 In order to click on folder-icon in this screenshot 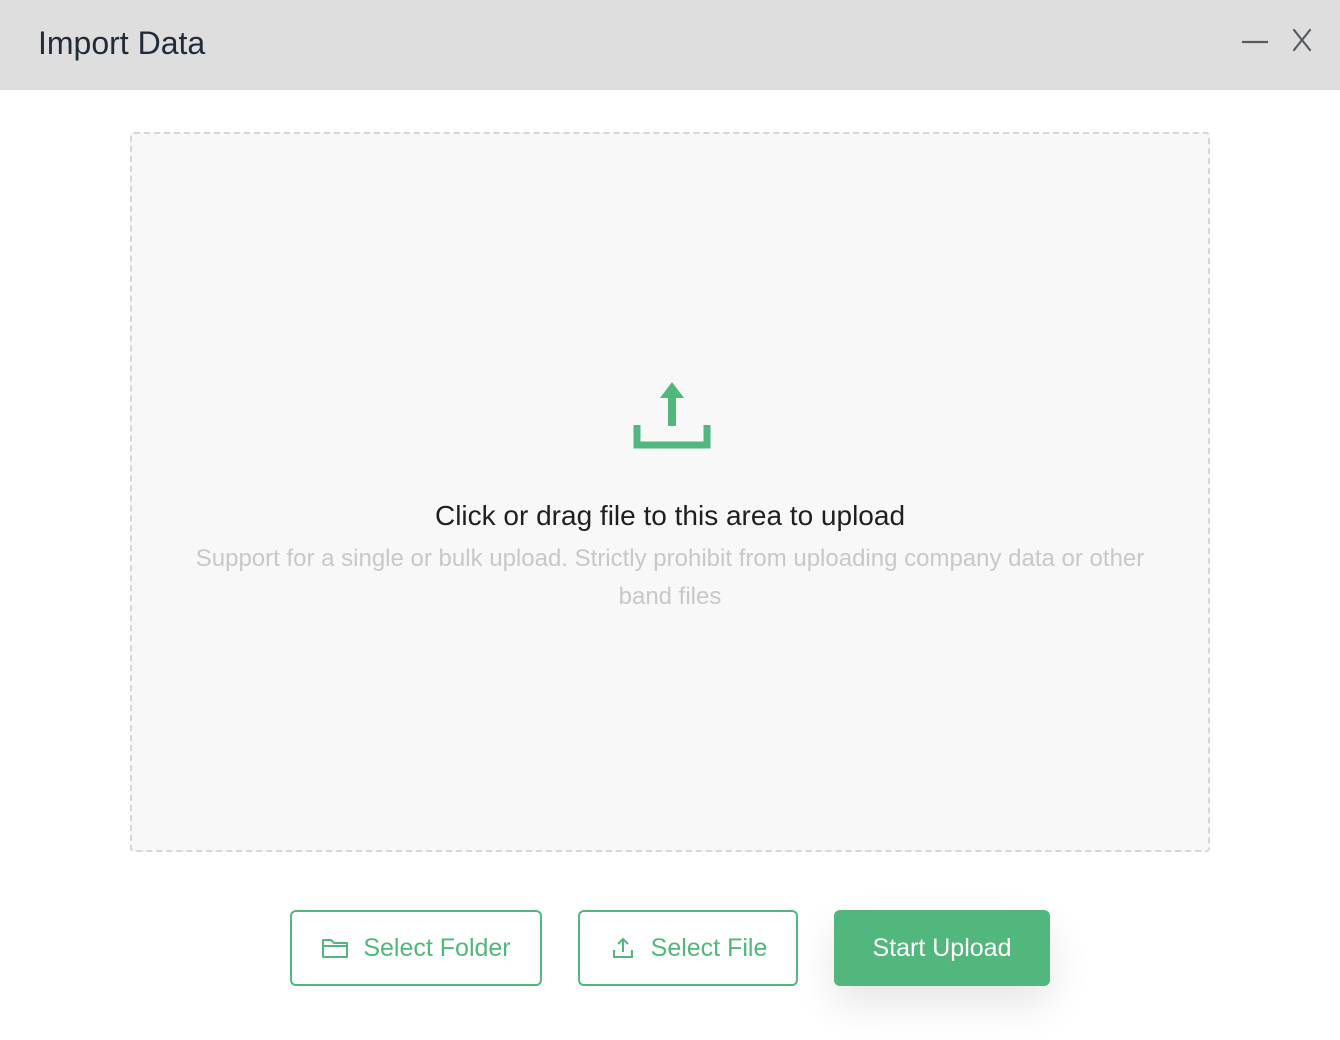, I will do `click(335, 948)`.